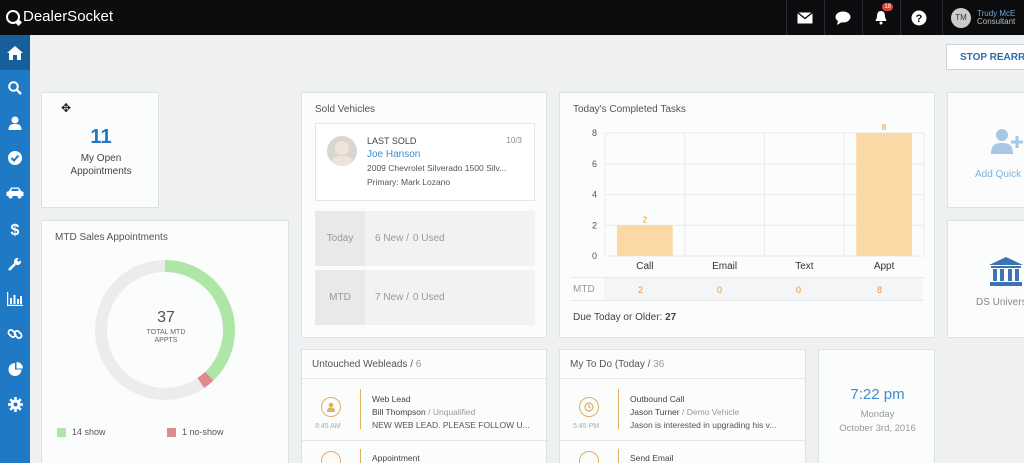  I want to click on show-legend-swatch, so click(61, 432).